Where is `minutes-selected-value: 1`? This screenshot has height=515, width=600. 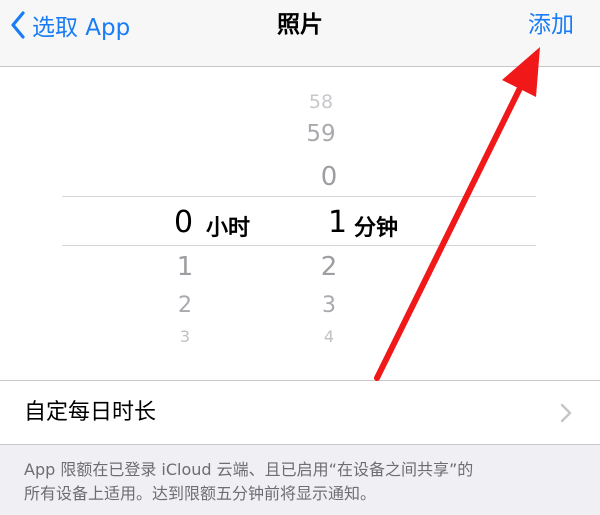 minutes-selected-value: 1 is located at coordinates (338, 222).